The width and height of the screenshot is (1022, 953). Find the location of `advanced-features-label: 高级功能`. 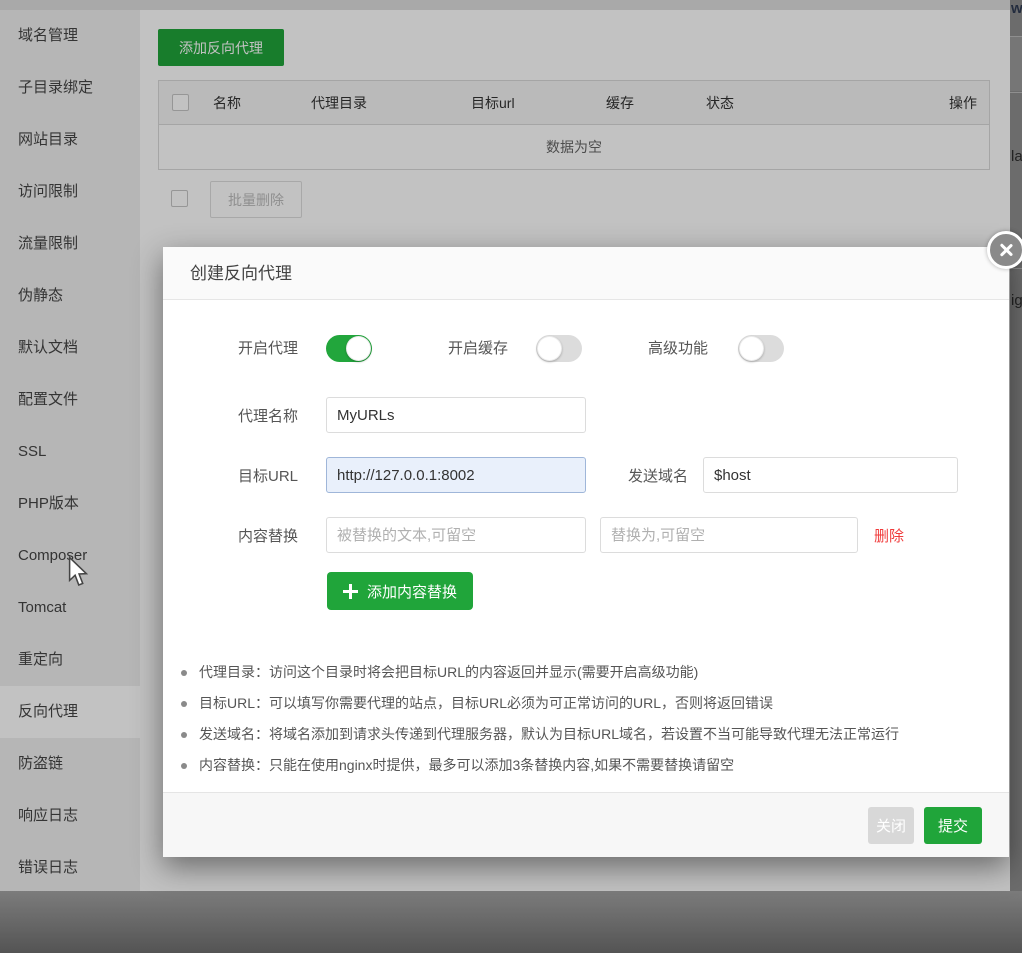

advanced-features-label: 高级功能 is located at coordinates (678, 348).